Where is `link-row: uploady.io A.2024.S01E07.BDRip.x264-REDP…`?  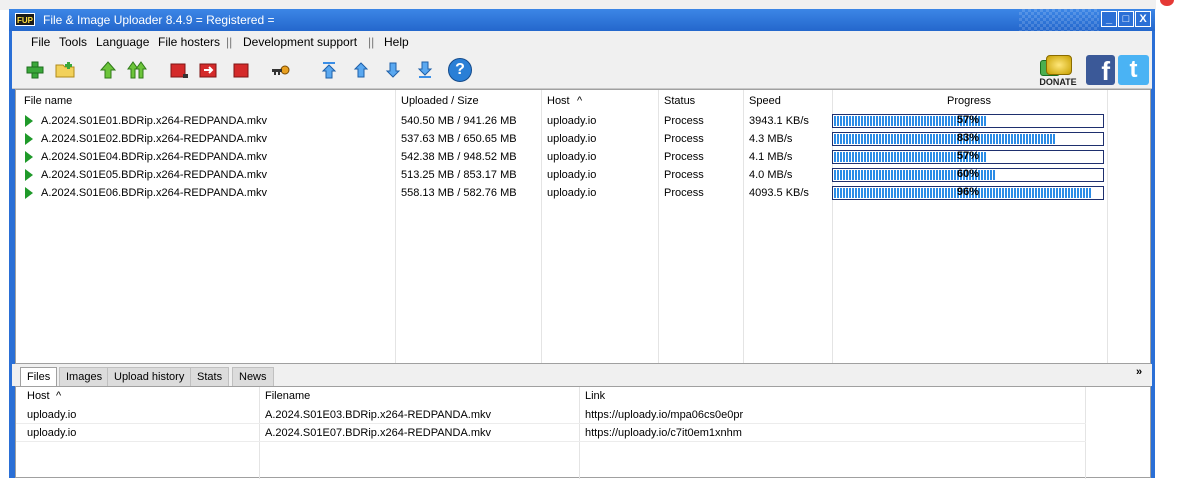
link-row: uploady.io A.2024.S01E07.BDRip.x264-REDP… is located at coordinates (551, 433).